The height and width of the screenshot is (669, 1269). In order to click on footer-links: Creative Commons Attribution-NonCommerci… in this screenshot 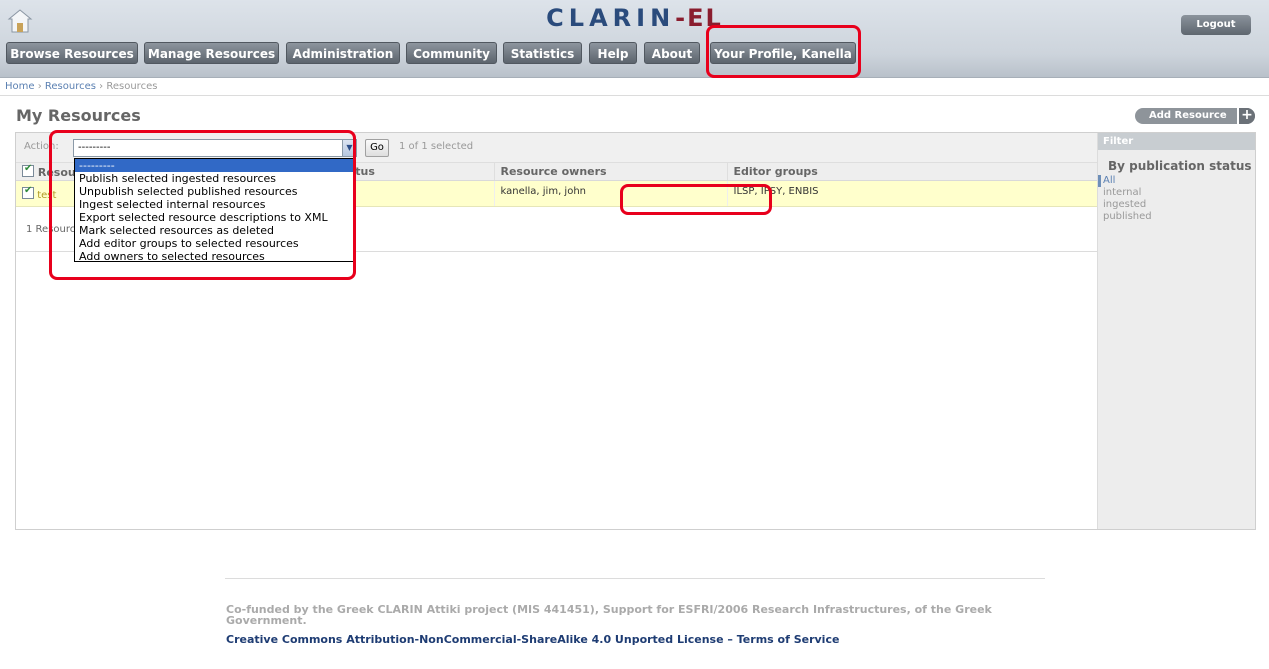, I will do `click(532, 639)`.